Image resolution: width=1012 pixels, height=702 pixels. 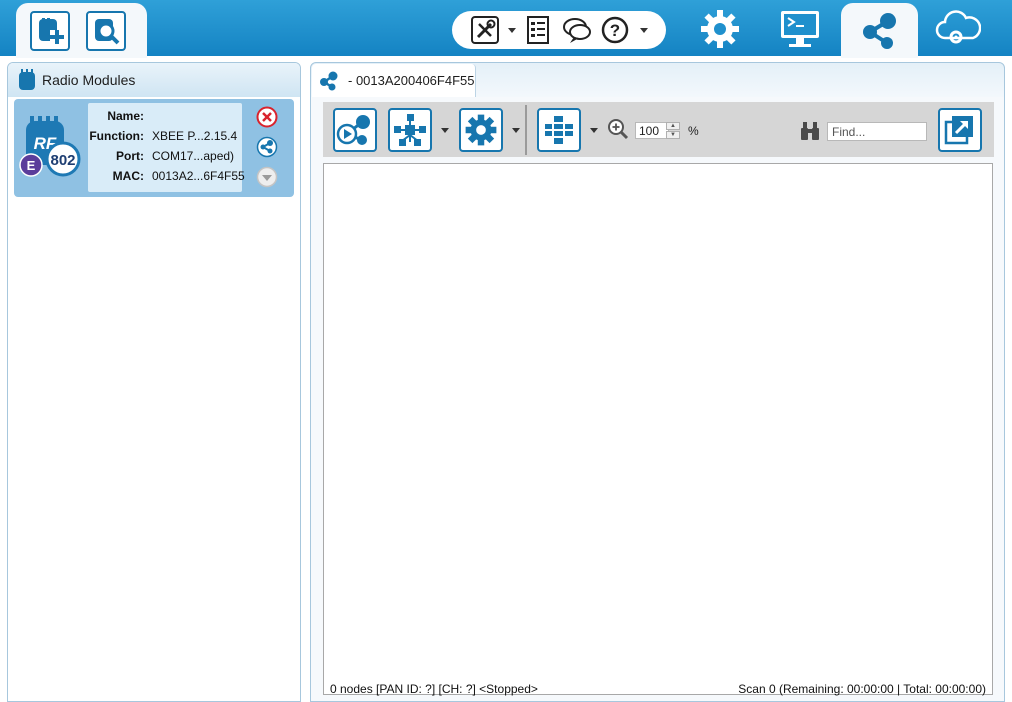 I want to click on cloud-mode-tab, so click(x=958, y=29).